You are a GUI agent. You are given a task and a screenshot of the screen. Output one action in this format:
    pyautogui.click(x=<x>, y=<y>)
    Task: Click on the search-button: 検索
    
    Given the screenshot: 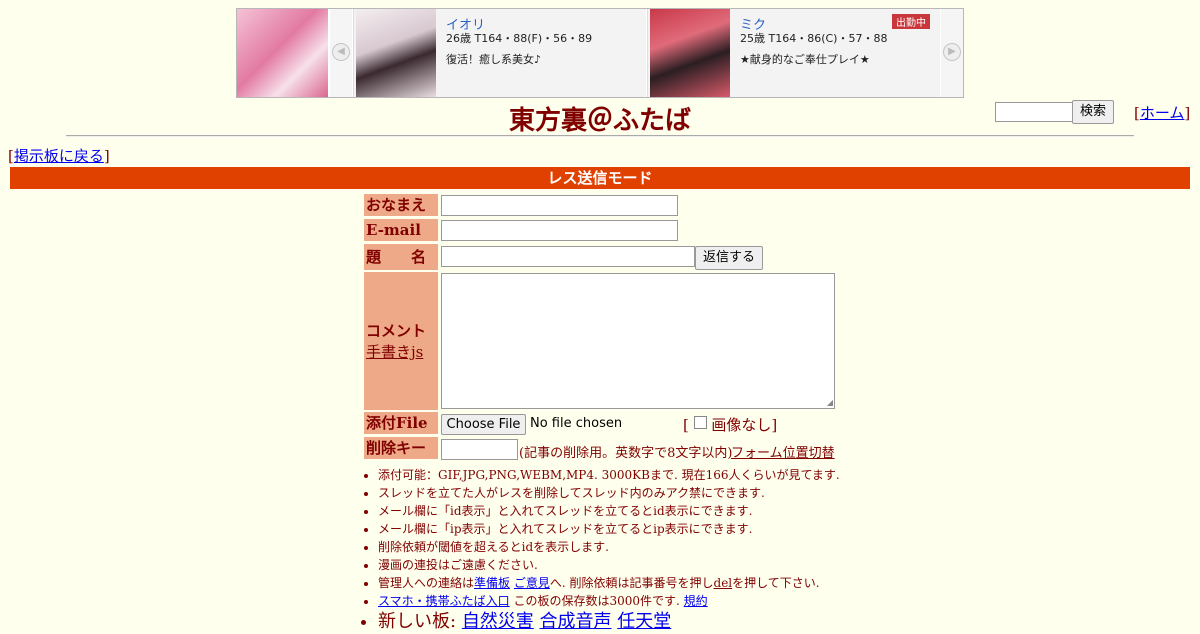 What is the action you would take?
    pyautogui.click(x=1093, y=112)
    